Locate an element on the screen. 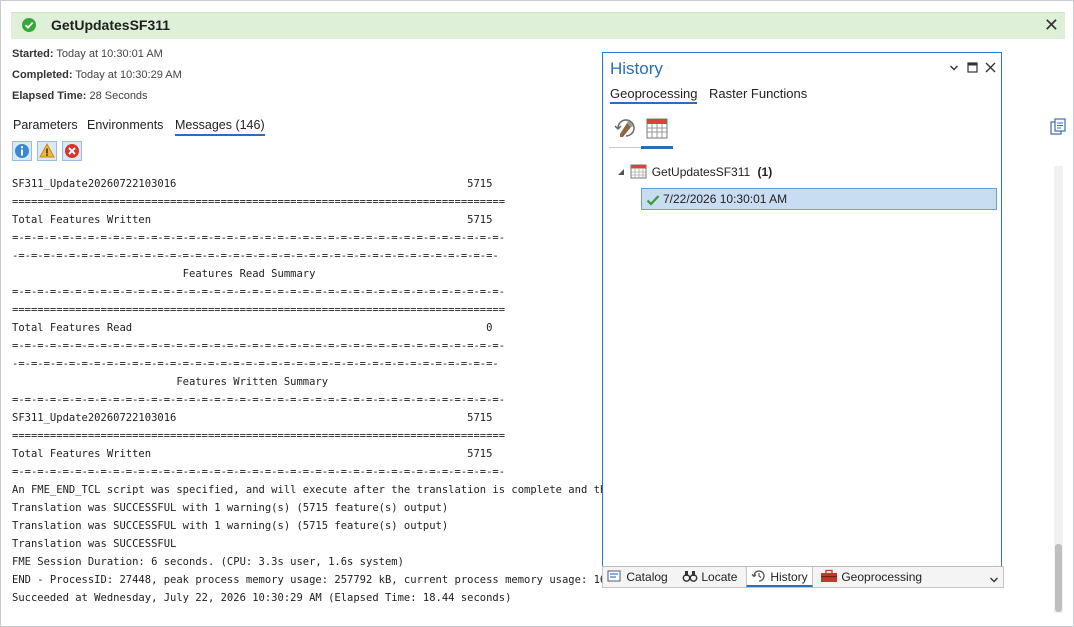 Image resolution: width=1074 pixels, height=627 pixels. error-icon is located at coordinates (72, 151).